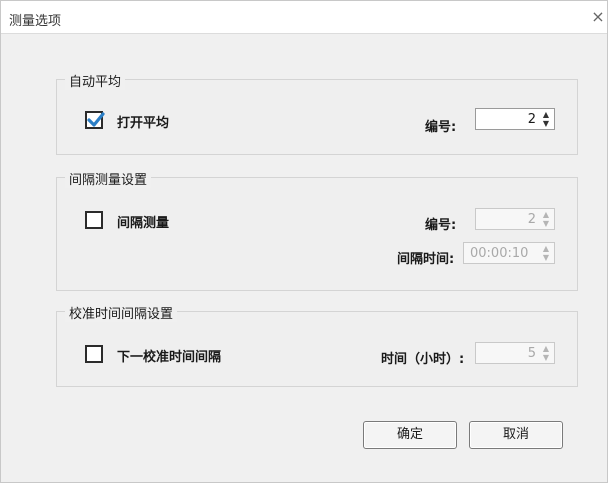  What do you see at coordinates (95, 80) in the screenshot?
I see `auto-average-legend: 自动平均` at bounding box center [95, 80].